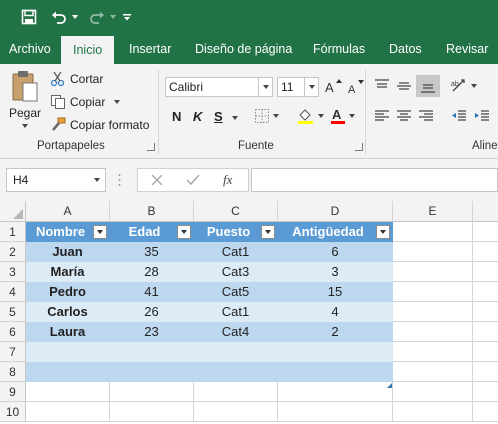  What do you see at coordinates (235, 118) in the screenshot?
I see `underline-dropdown-icon` at bounding box center [235, 118].